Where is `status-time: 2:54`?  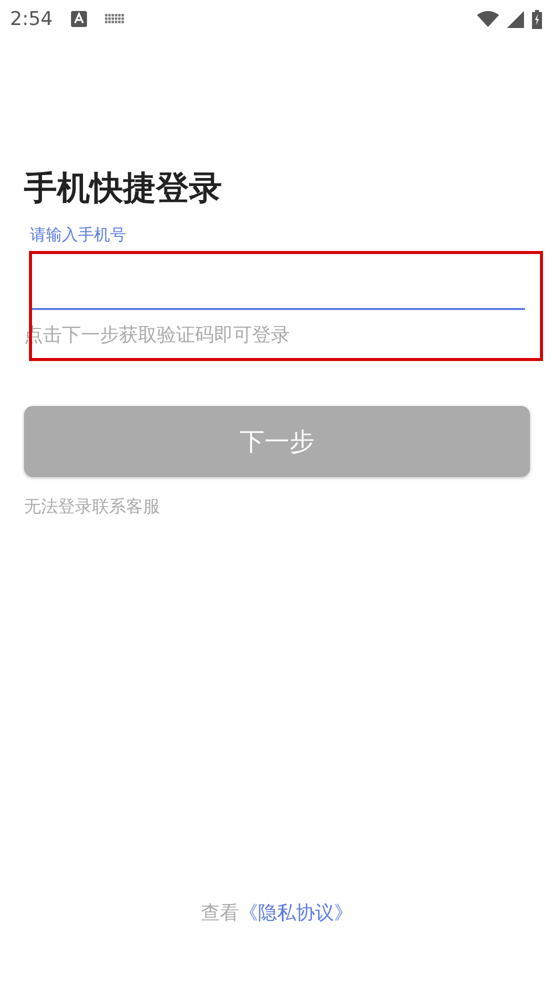 status-time: 2:54 is located at coordinates (31, 19).